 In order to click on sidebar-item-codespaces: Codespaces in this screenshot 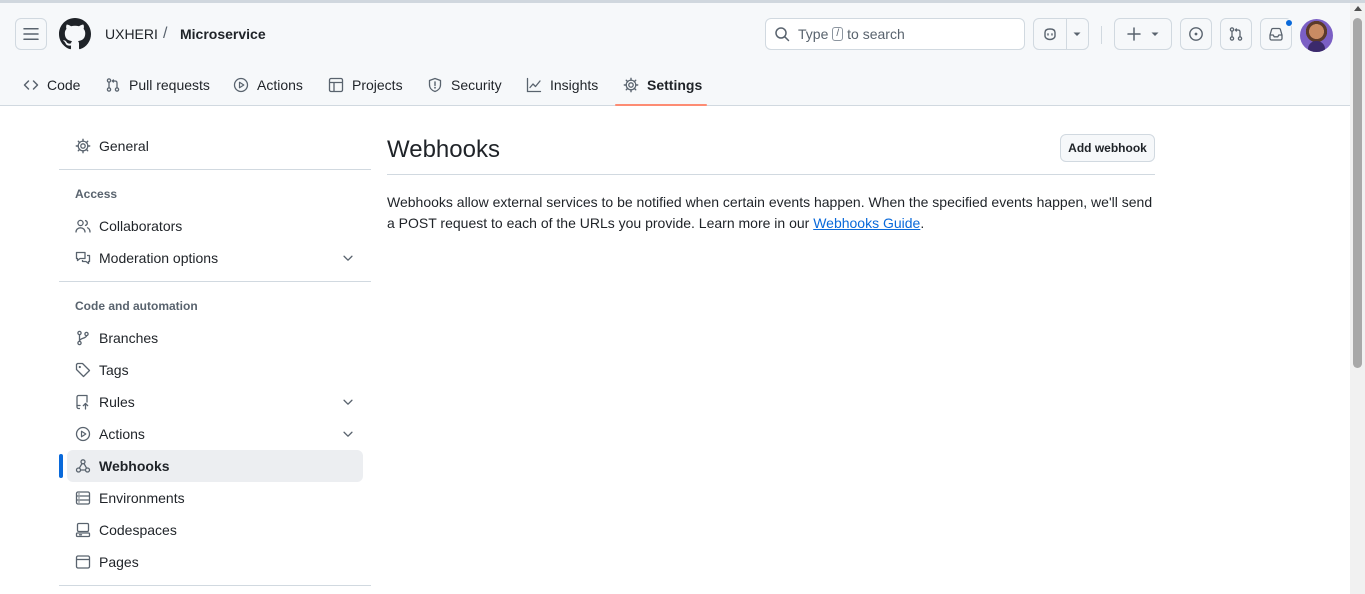, I will do `click(215, 530)`.